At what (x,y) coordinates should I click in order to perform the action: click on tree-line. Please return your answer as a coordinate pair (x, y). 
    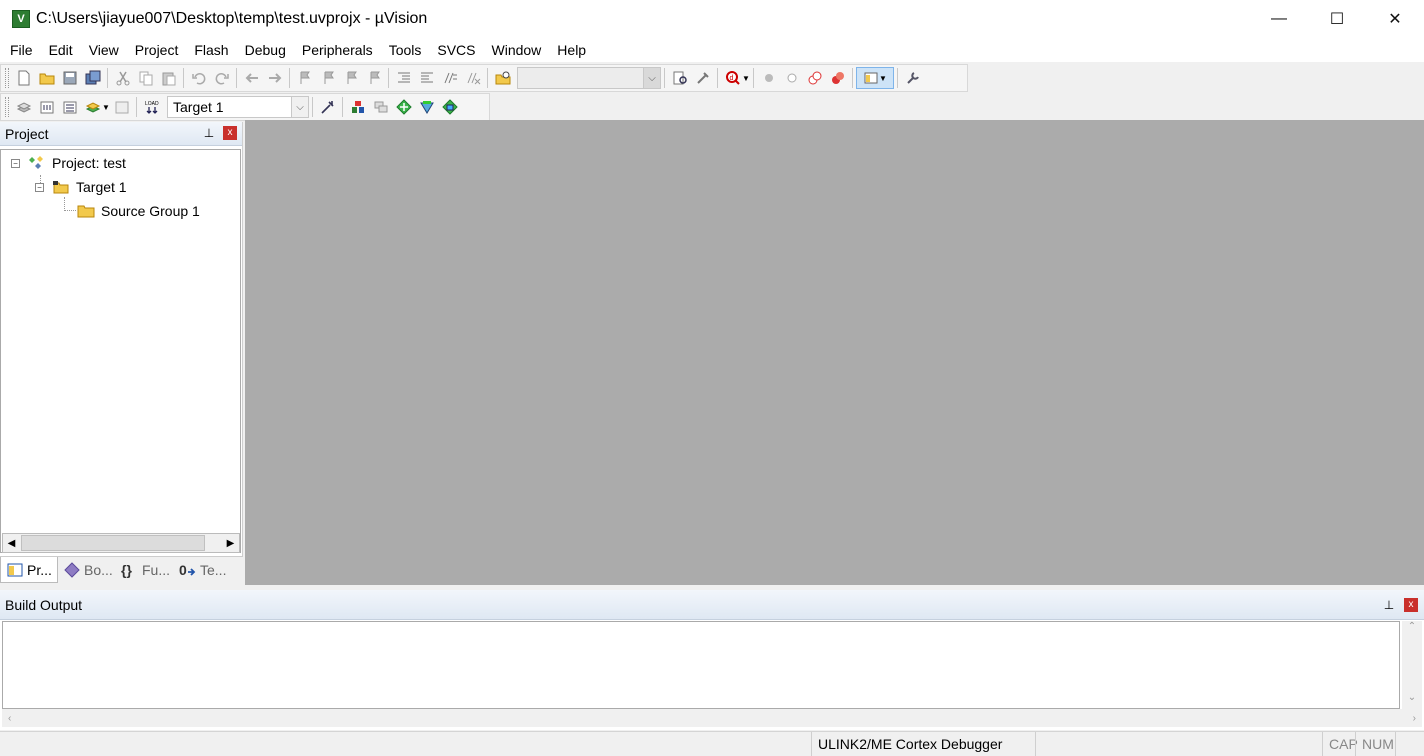
    Looking at the image, I should click on (70, 210).